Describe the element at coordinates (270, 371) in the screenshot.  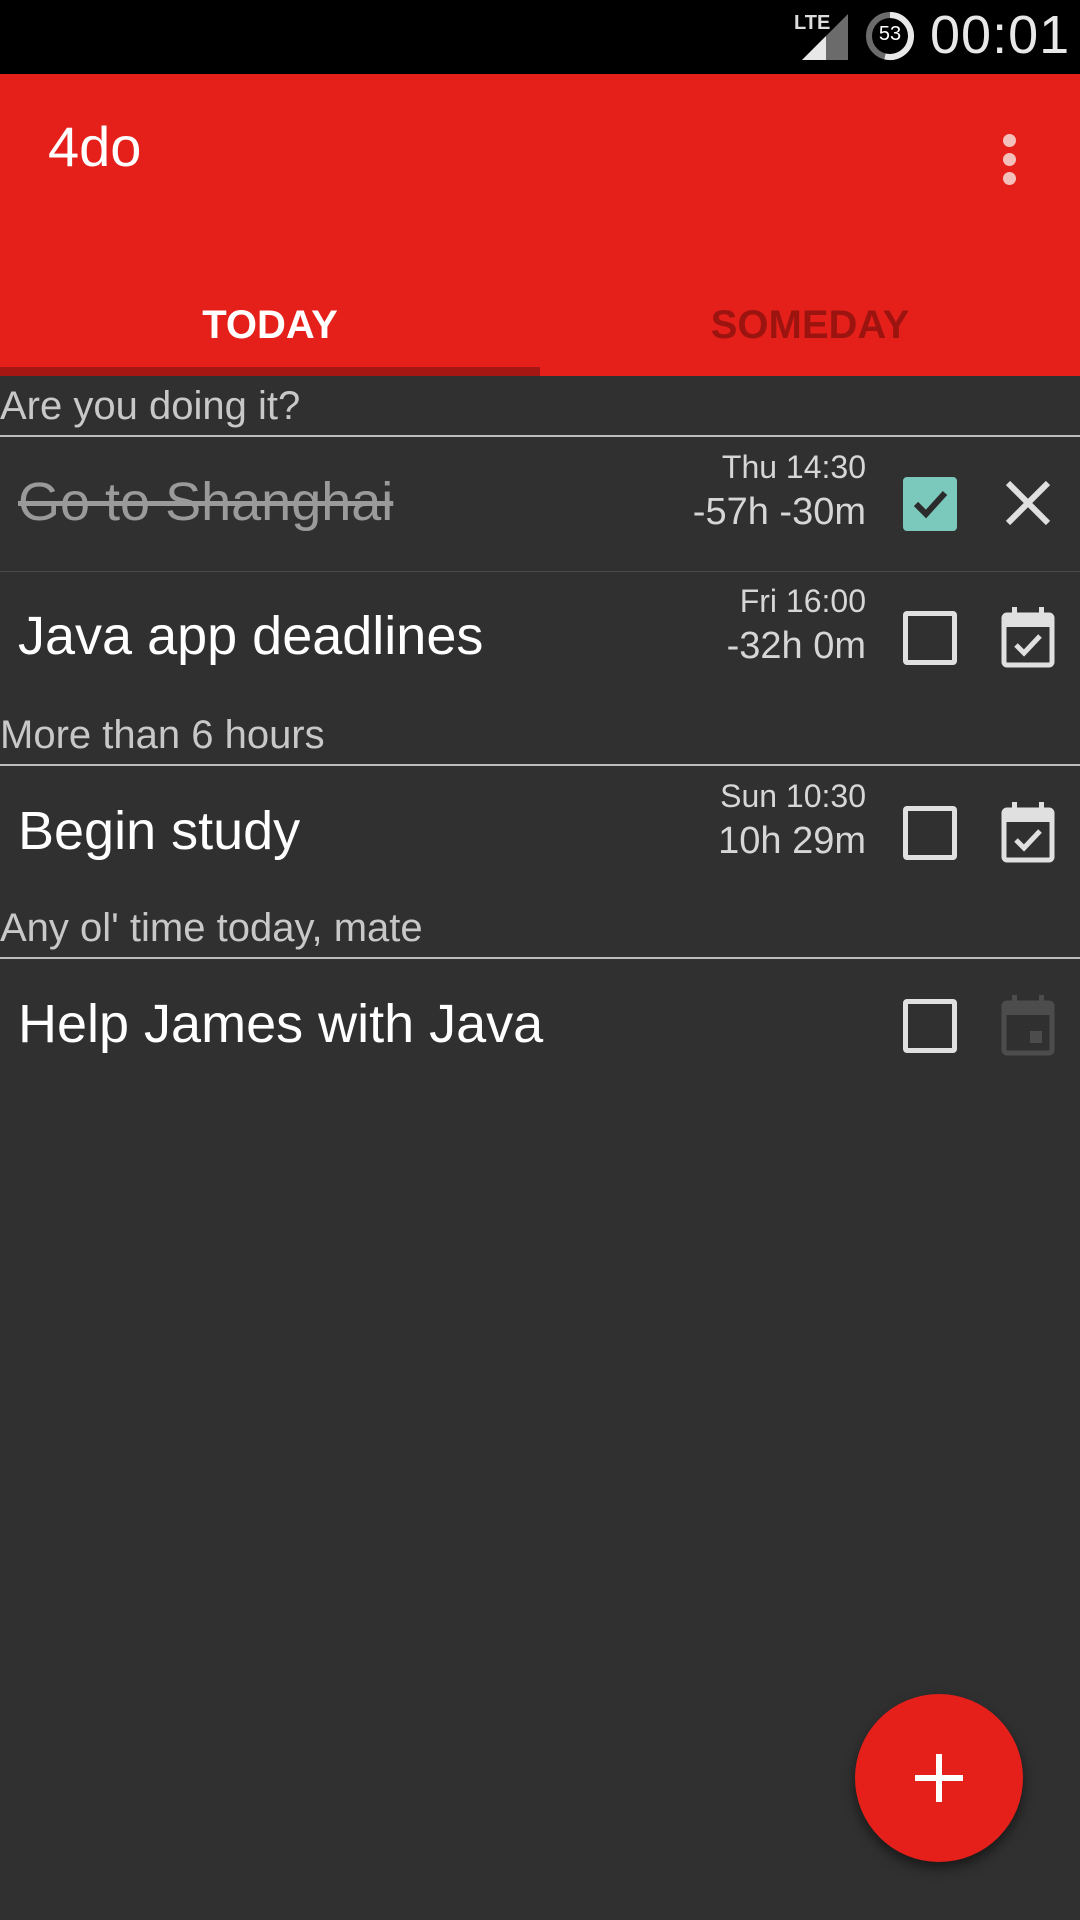
I see `tab-indicator` at that location.